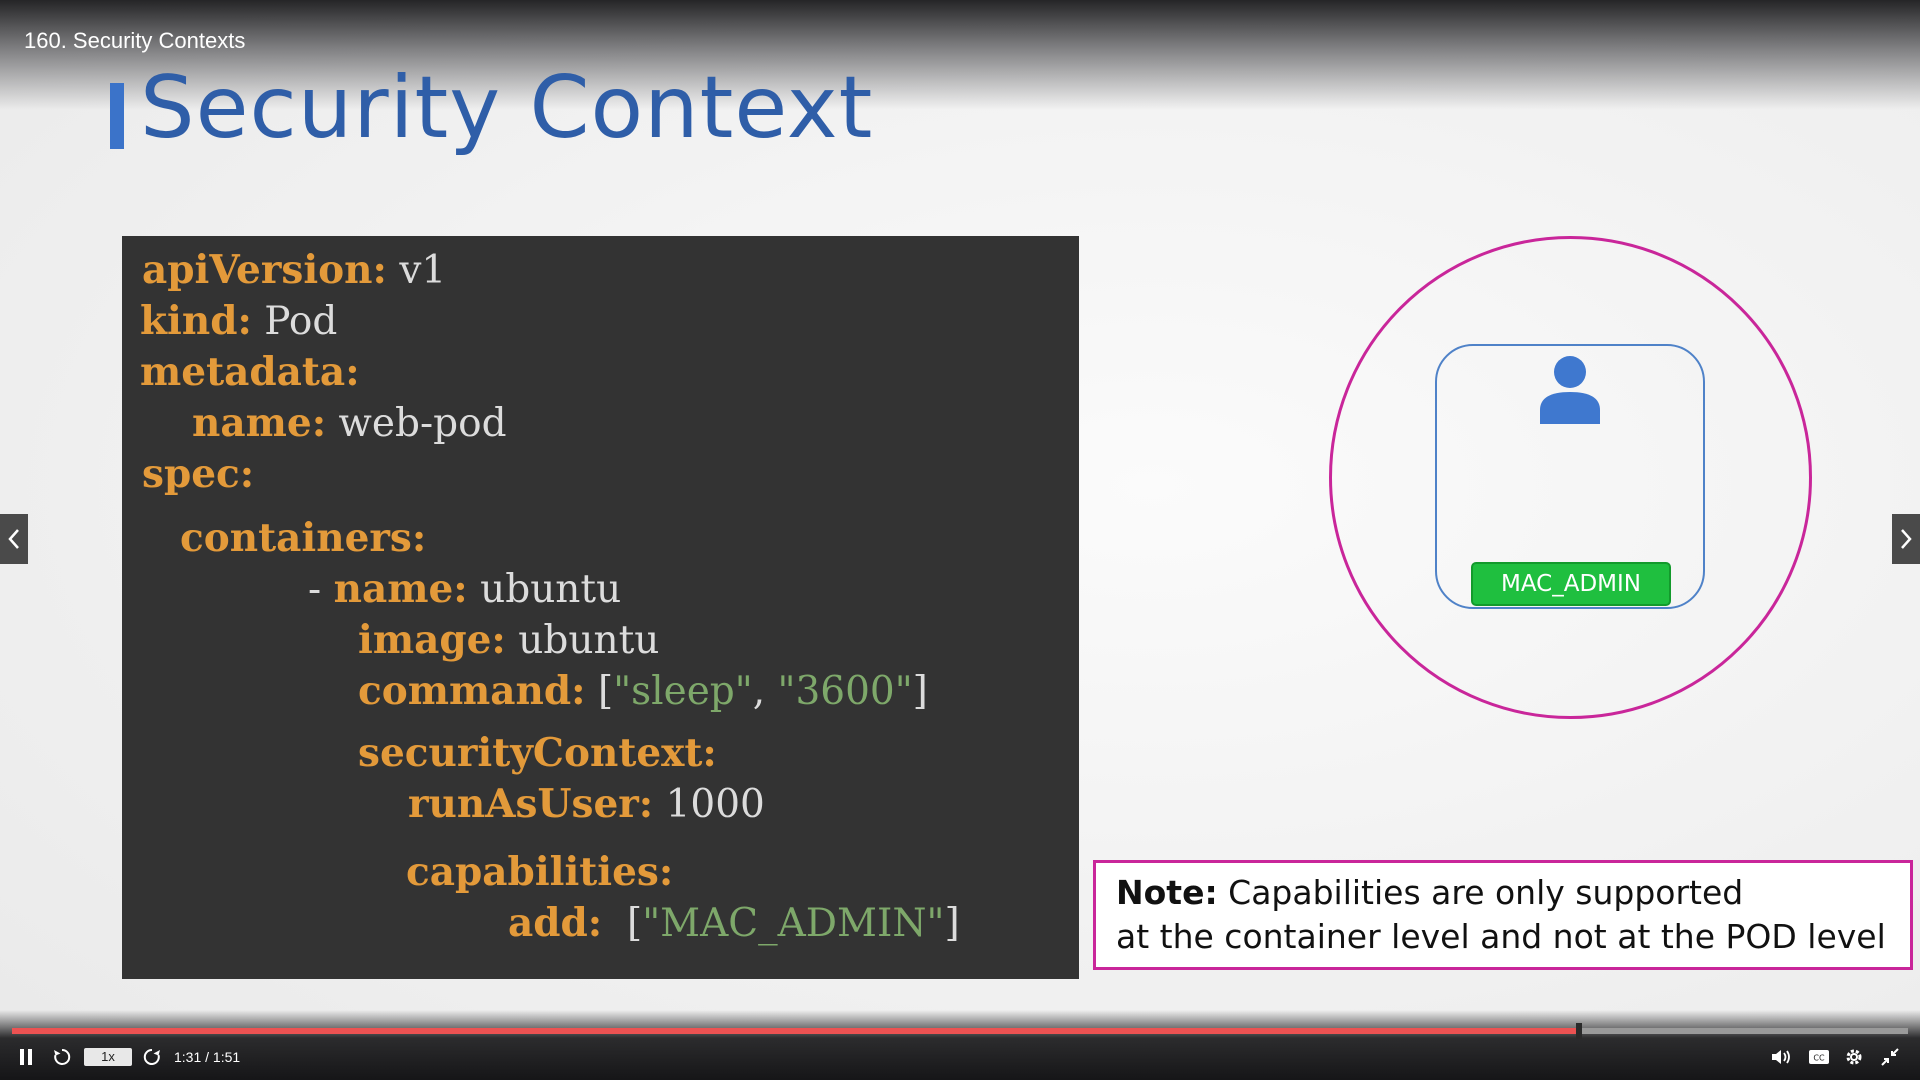  I want to click on code-line-runasuser: runAsUser: 1000, so click(586, 804).